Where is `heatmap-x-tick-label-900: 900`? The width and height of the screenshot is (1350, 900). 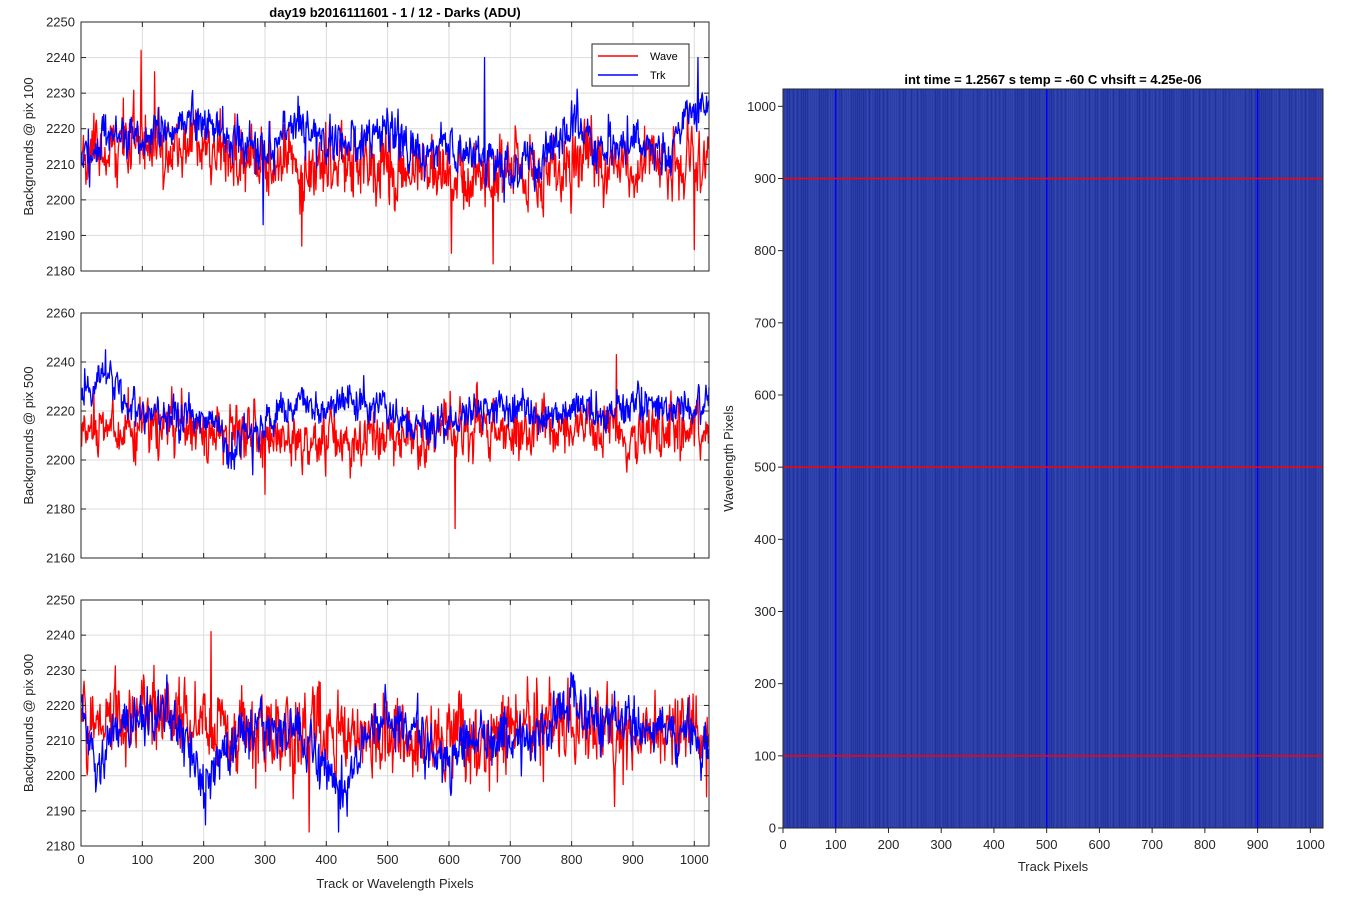
heatmap-x-tick-label-900: 900 is located at coordinates (1258, 844).